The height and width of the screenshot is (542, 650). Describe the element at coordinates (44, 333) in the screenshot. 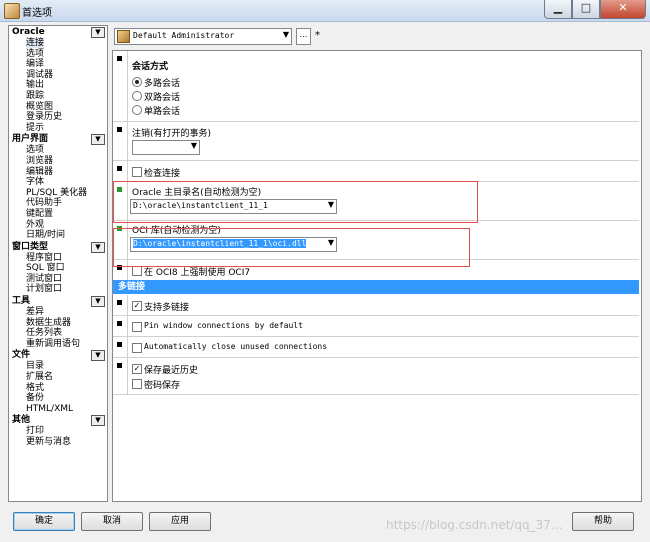

I see `tree-item-label: 任务列表` at that location.